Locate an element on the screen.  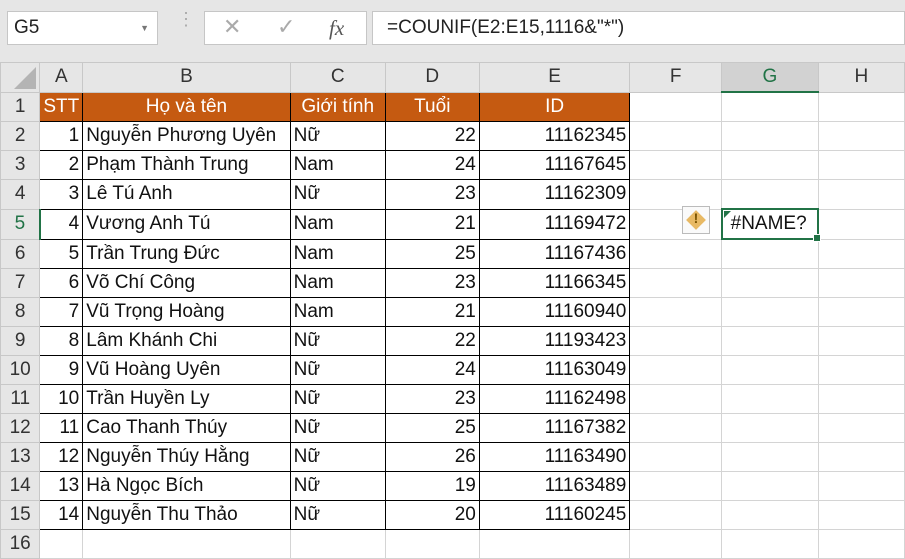
row-header-8: 8 is located at coordinates (20, 312).